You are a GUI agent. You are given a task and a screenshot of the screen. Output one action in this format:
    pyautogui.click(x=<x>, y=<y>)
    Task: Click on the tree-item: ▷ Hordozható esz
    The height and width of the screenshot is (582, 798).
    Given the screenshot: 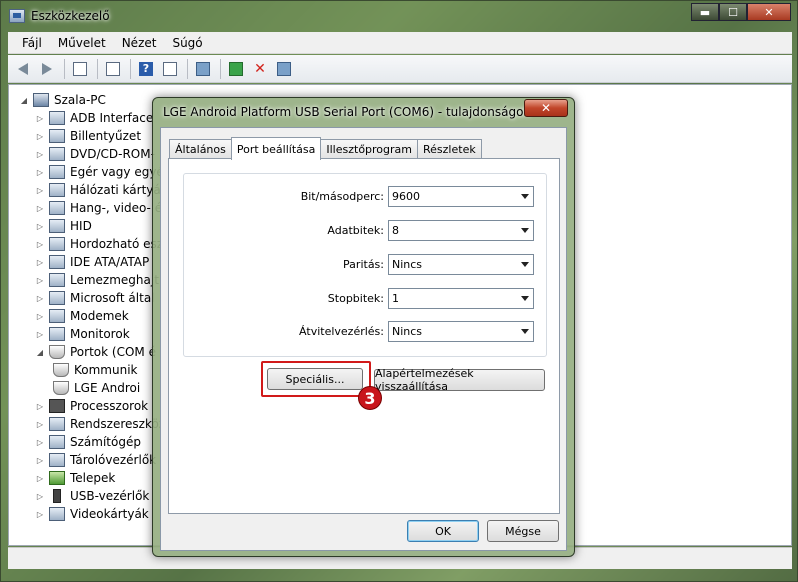 What is the action you would take?
    pyautogui.click(x=100, y=244)
    